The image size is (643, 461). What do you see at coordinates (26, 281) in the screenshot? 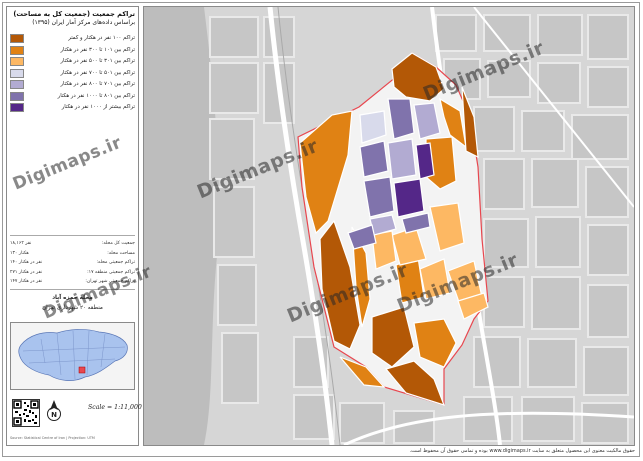
I see `stat-value: ۱۴۷ نفر در هکتار` at bounding box center [26, 281].